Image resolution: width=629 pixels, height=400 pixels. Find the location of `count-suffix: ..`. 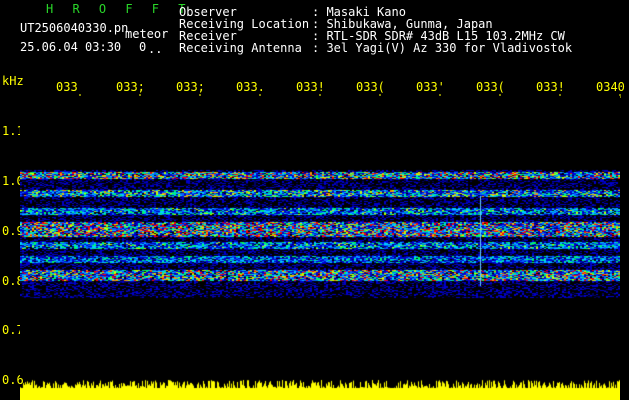

count-suffix: .. is located at coordinates (155, 49).